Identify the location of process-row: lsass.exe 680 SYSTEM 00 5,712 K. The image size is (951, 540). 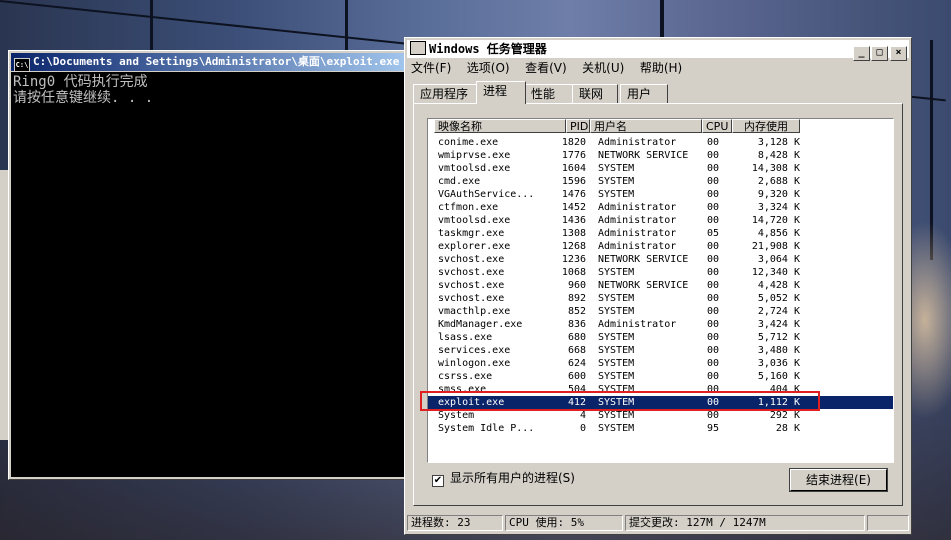
(660, 337).